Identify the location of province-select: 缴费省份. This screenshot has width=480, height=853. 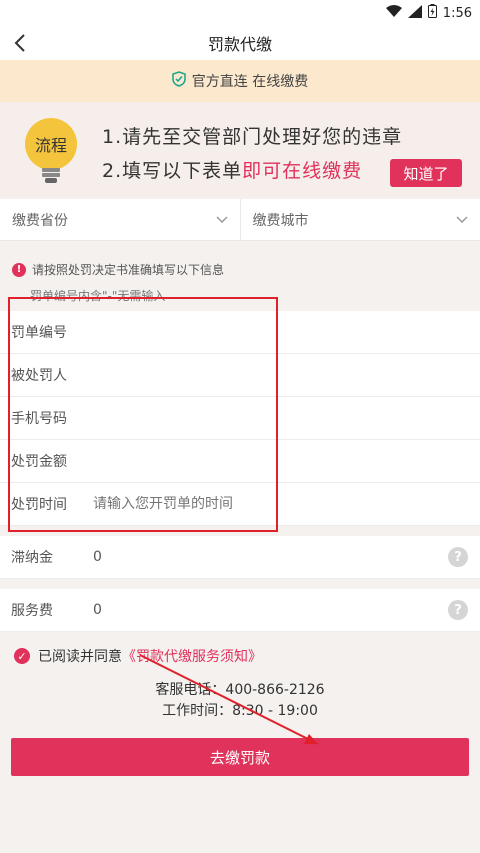
(120, 219).